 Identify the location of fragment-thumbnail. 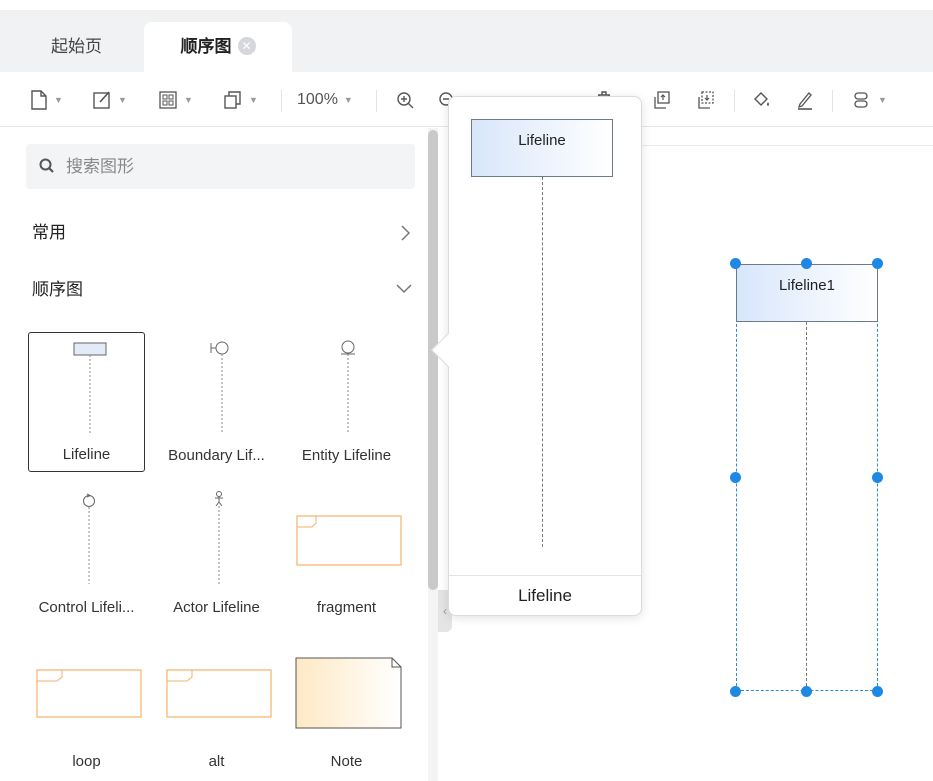
(349, 540).